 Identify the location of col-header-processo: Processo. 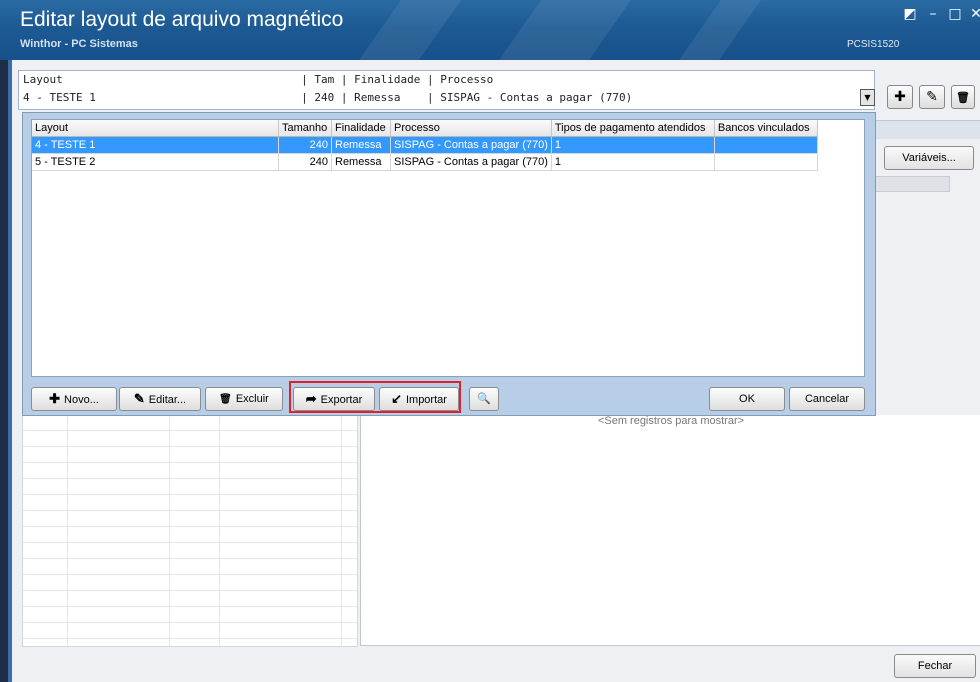
(471, 128).